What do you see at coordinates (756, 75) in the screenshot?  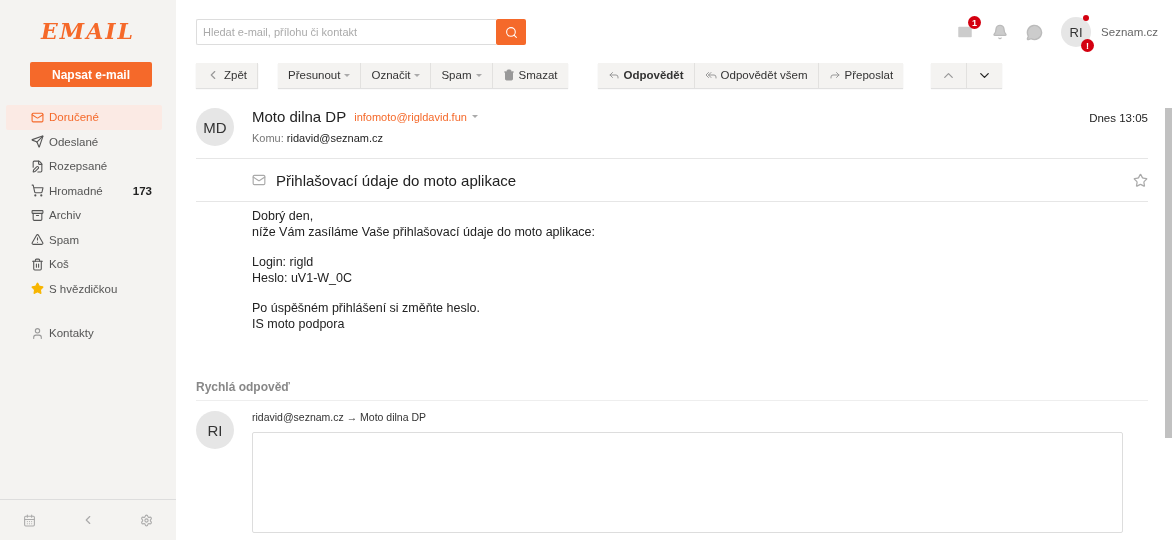 I see `toolbar-button: Odpovědět všem` at bounding box center [756, 75].